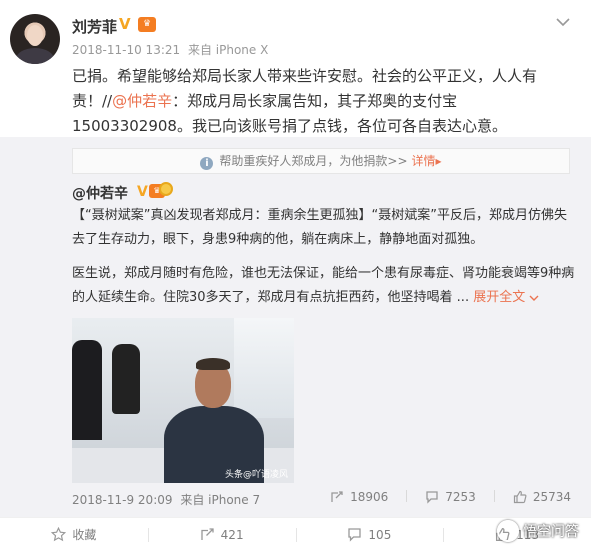  Describe the element at coordinates (166, 189) in the screenshot. I see `medal-icon` at that location.